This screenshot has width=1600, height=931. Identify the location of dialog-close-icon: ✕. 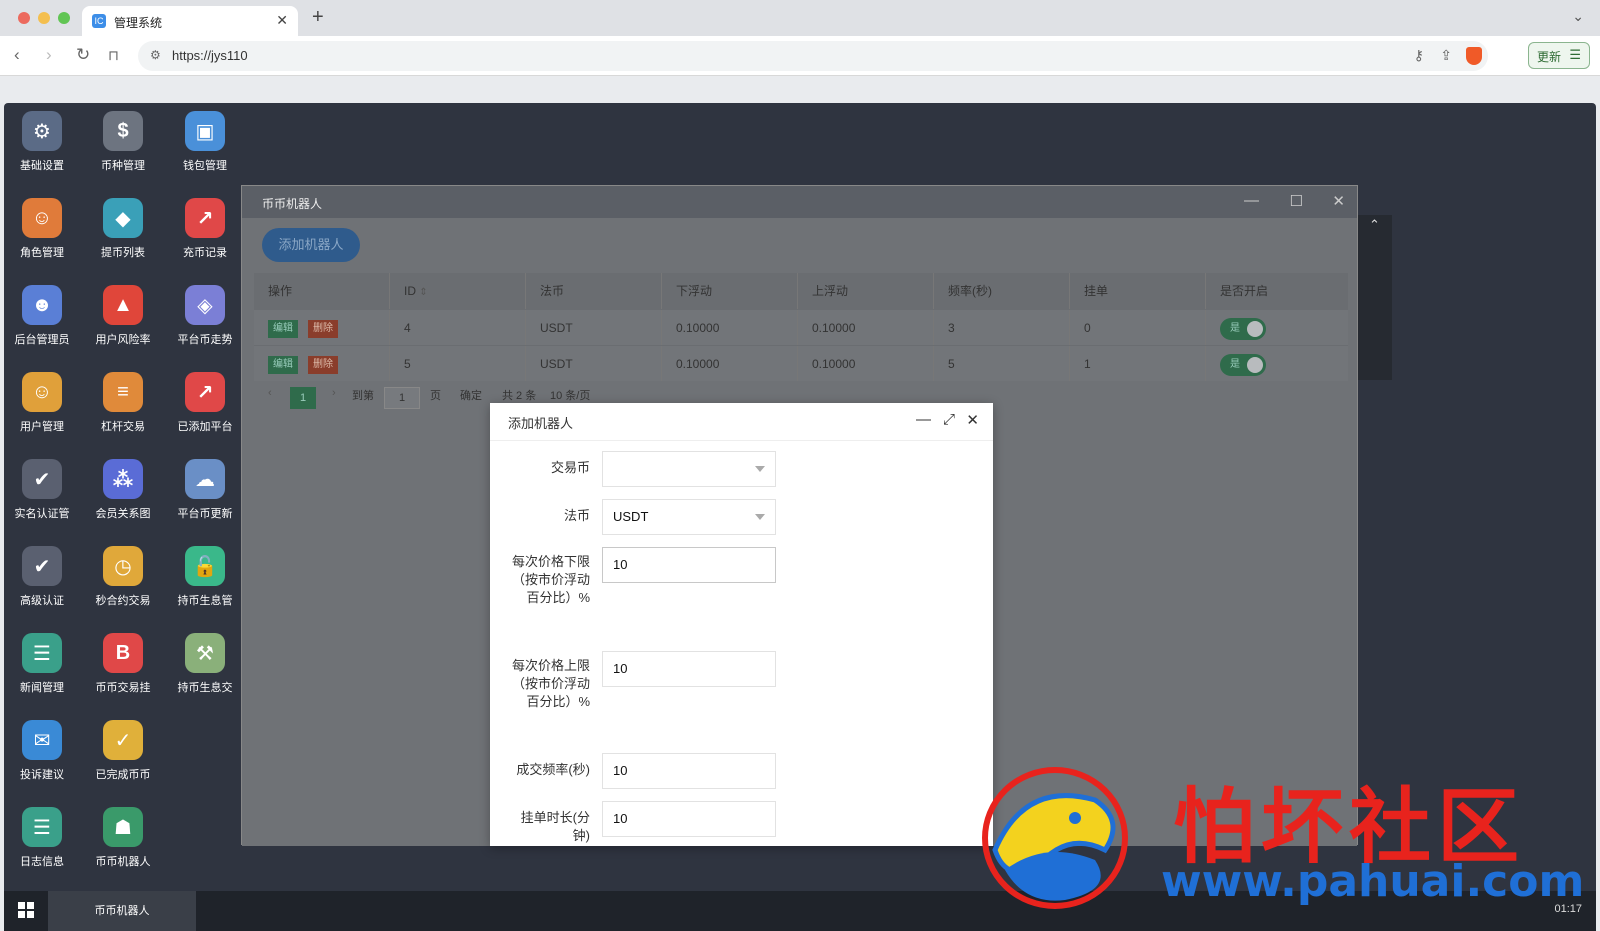
(972, 420).